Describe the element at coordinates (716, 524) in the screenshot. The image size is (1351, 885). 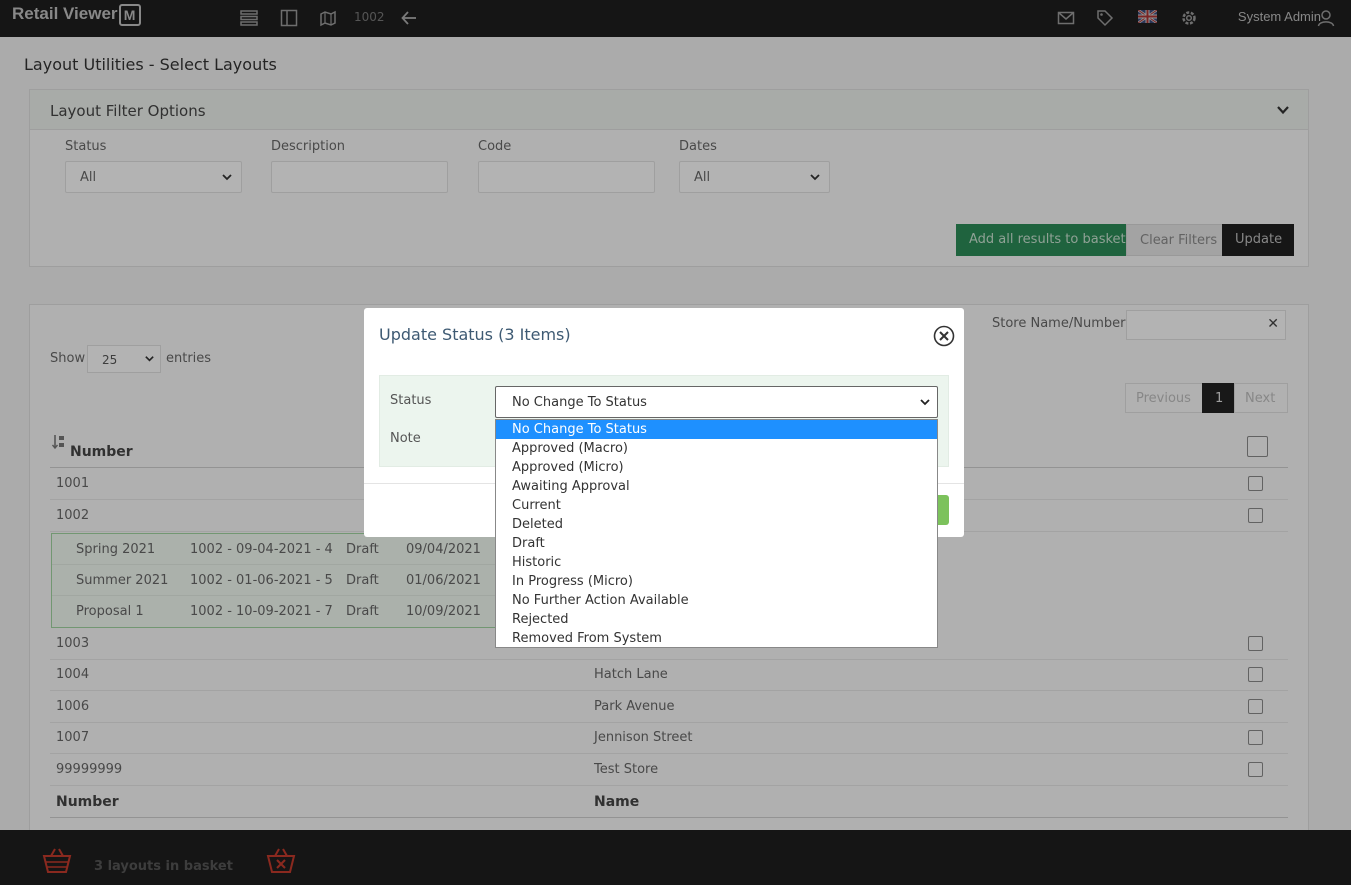
I see `status-option: Deleted` at that location.